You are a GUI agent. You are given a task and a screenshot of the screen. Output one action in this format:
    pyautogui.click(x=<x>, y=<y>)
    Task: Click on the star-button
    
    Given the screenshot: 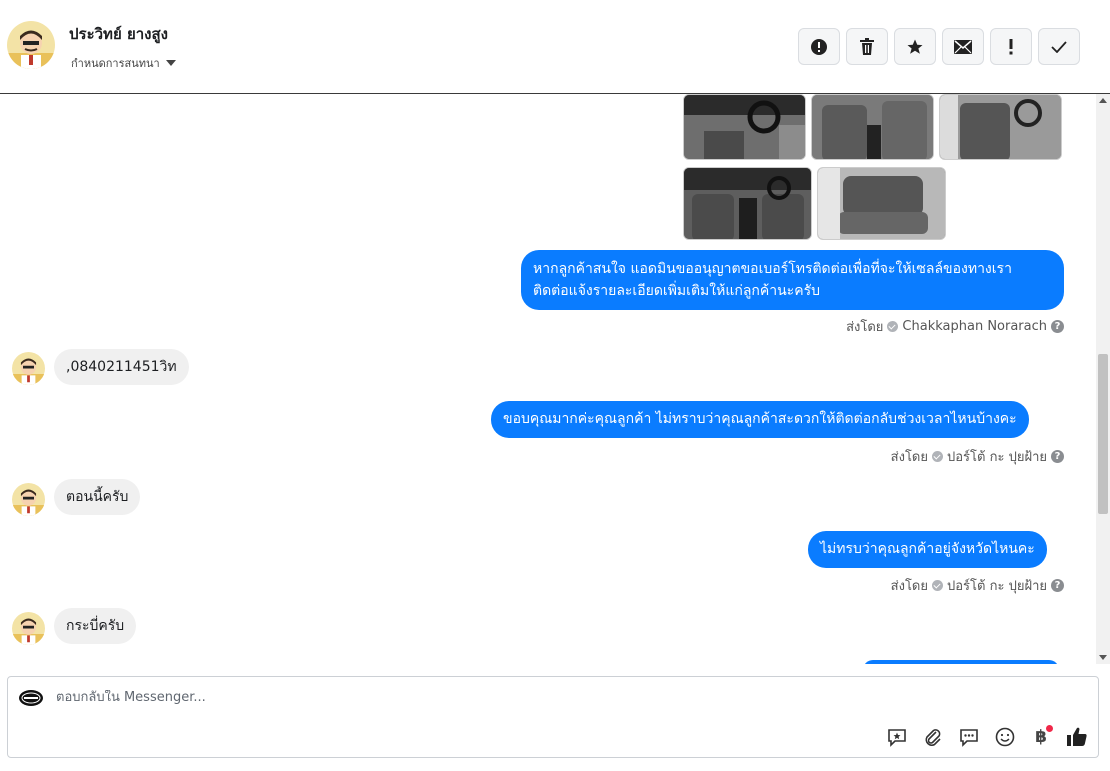 What is the action you would take?
    pyautogui.click(x=915, y=46)
    